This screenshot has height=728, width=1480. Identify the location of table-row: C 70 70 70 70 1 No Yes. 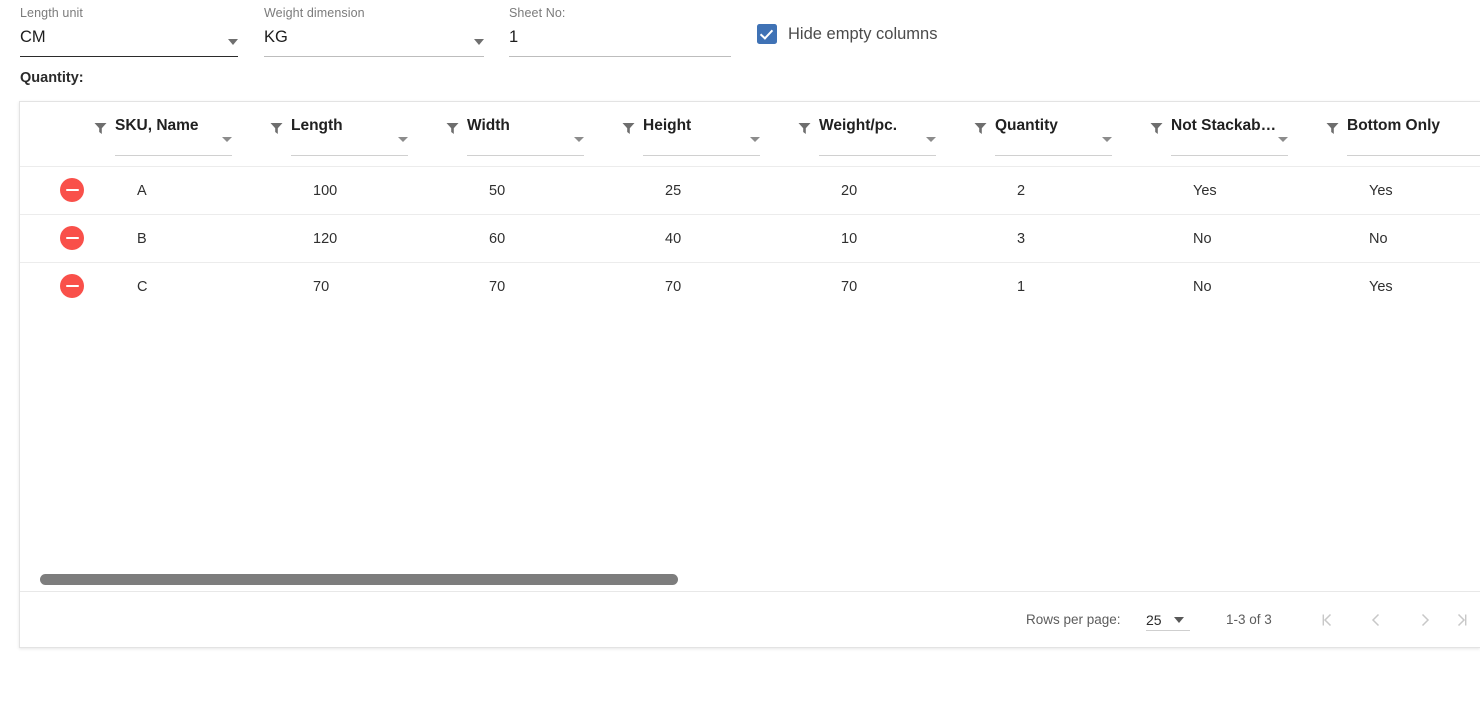
(750, 286).